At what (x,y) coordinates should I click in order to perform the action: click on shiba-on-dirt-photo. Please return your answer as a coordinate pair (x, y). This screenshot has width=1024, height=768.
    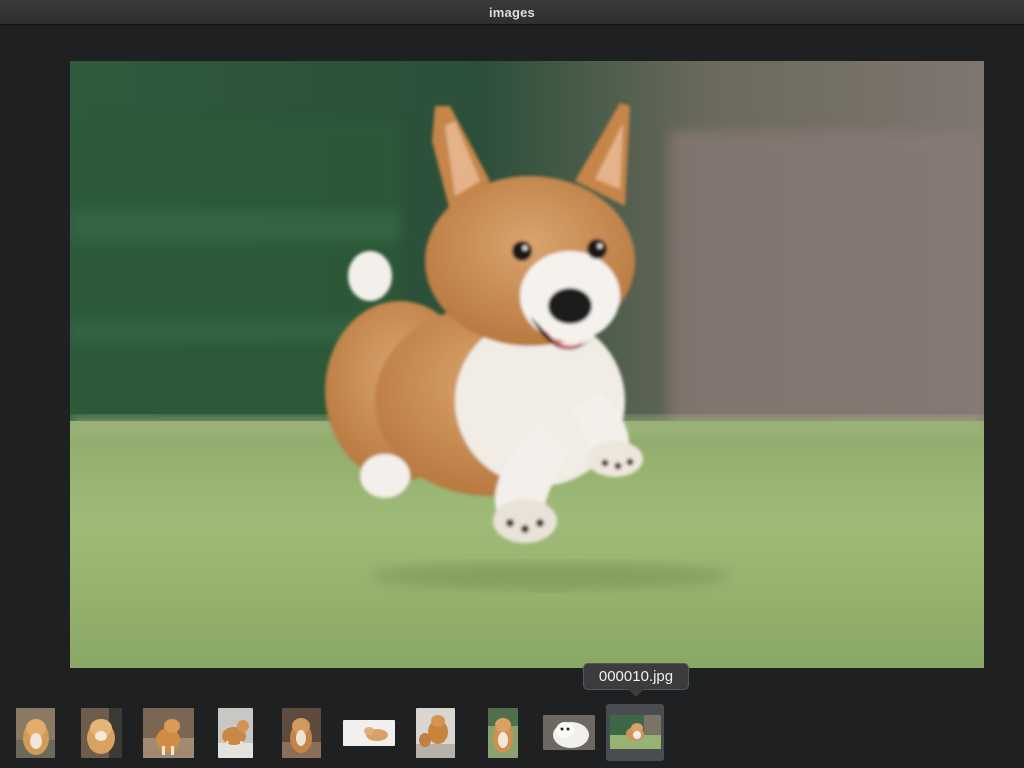
    Looking at the image, I should click on (168, 733).